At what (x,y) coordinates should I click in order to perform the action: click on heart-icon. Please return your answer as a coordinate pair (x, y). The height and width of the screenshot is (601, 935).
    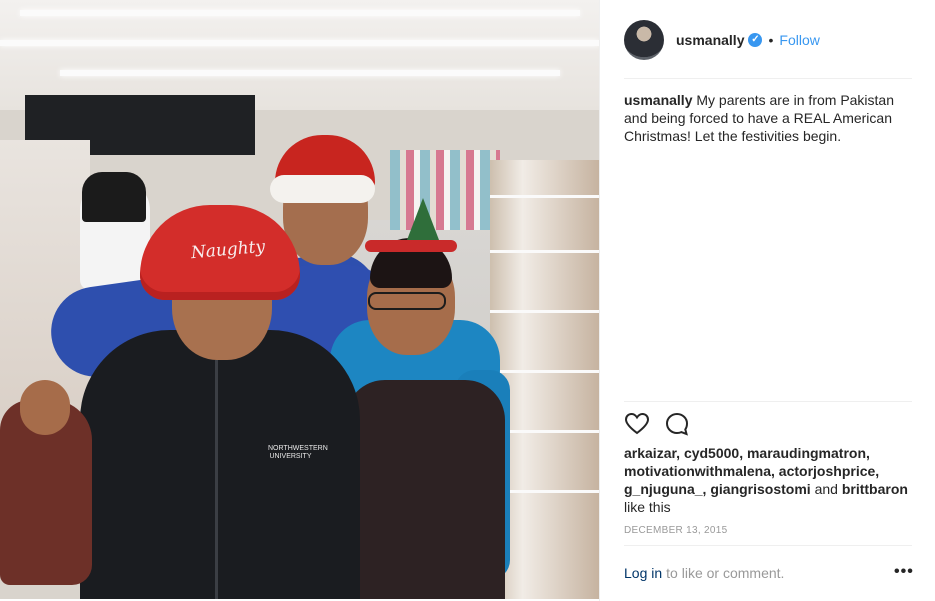
    Looking at the image, I should click on (637, 424).